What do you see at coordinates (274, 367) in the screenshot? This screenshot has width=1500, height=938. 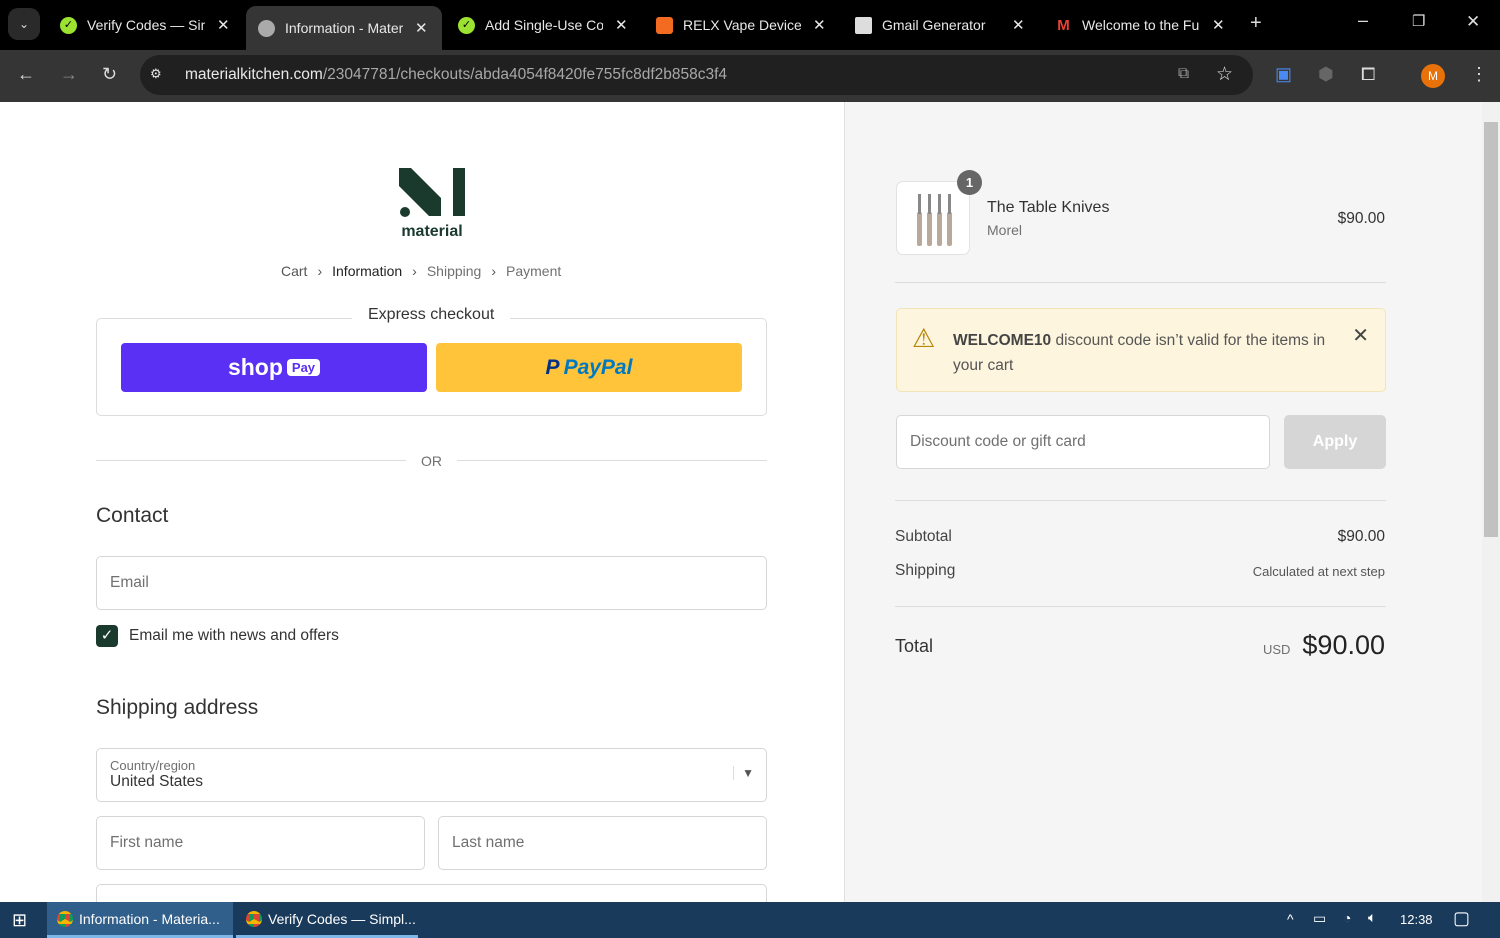 I see `shop-pay-button: shop Pay` at bounding box center [274, 367].